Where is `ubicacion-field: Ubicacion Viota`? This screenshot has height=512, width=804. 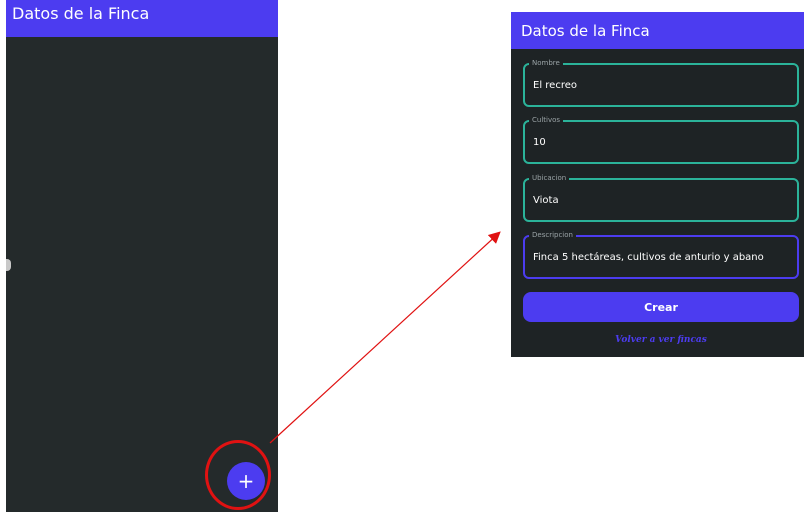 ubicacion-field: Ubicacion Viota is located at coordinates (661, 197).